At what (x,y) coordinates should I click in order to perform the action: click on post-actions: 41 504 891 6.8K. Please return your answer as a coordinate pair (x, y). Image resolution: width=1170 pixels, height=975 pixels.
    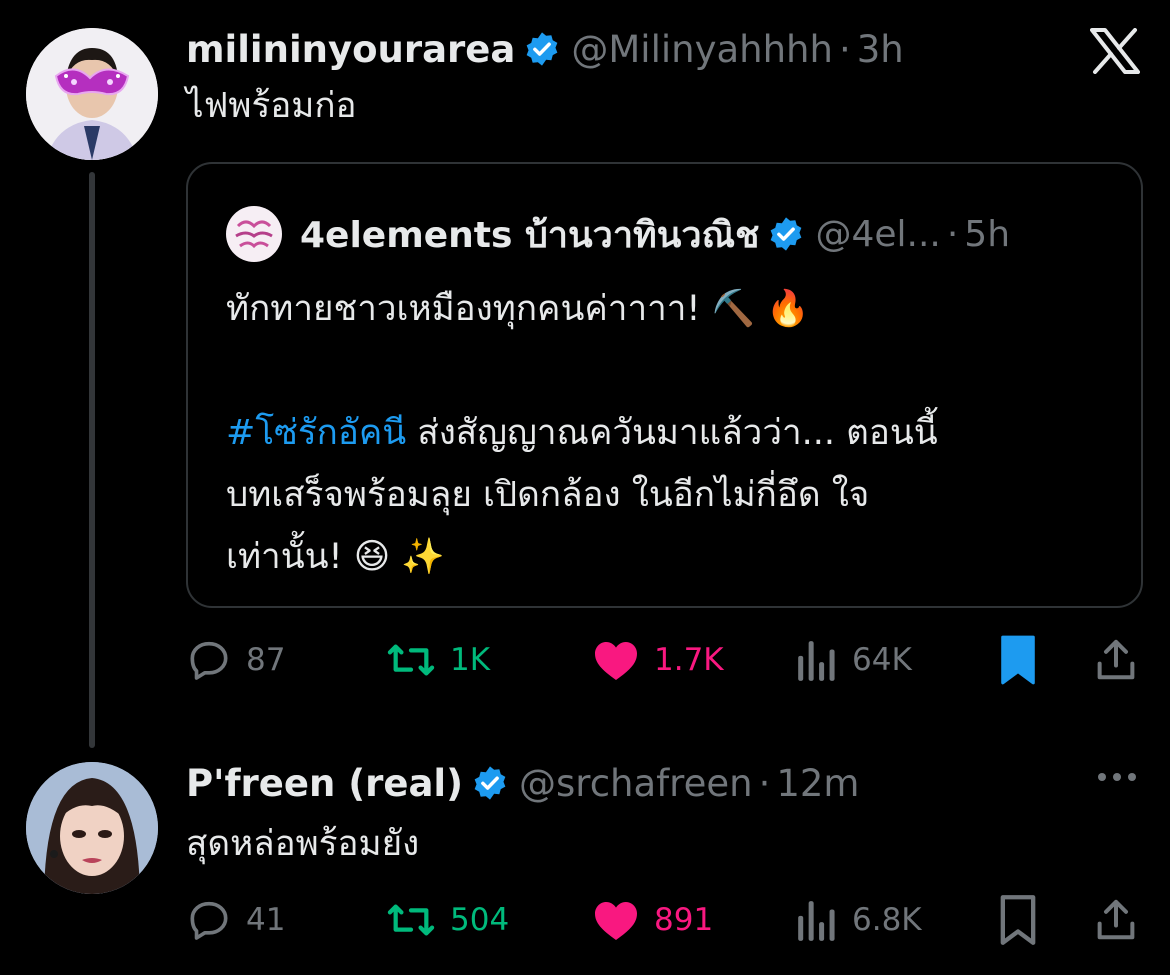
    Looking at the image, I should click on (666, 920).